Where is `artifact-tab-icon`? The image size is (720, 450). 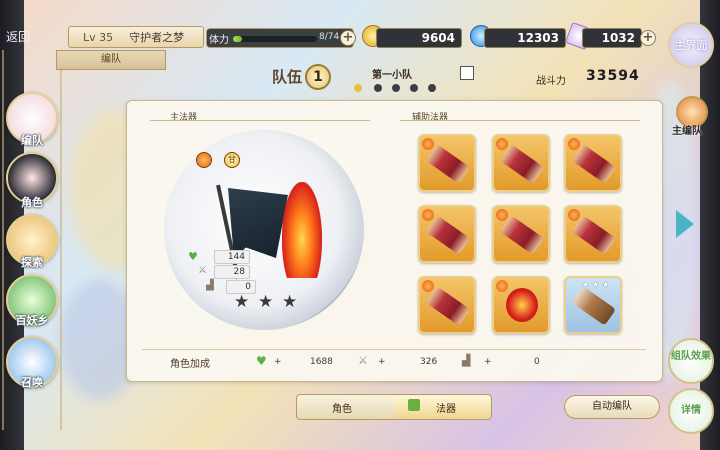 artifact-tab-icon is located at coordinates (414, 405).